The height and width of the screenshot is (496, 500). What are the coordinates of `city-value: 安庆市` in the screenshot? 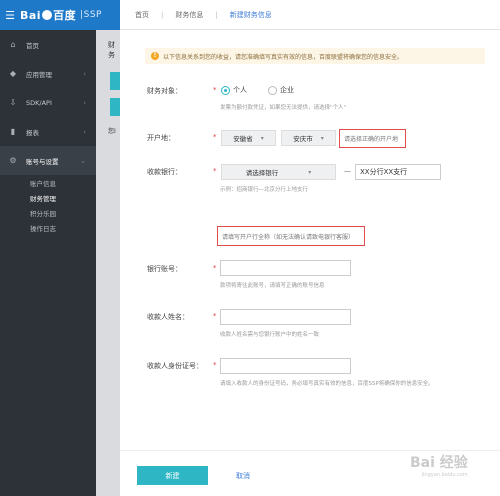 It's located at (303, 139).